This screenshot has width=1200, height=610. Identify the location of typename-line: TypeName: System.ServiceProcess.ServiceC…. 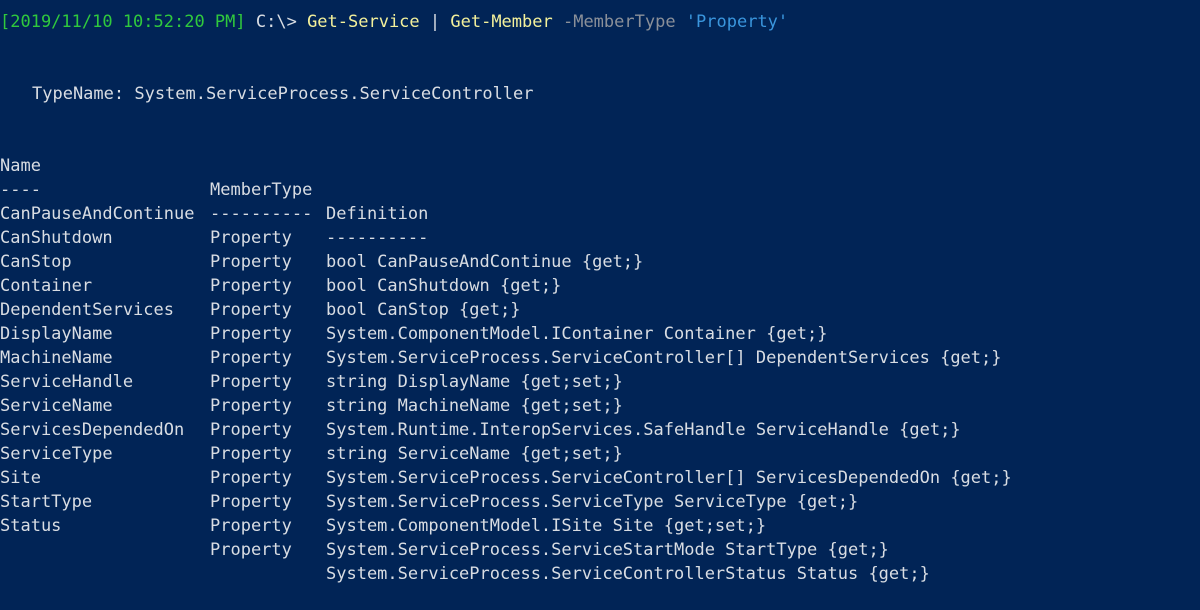
(283, 94).